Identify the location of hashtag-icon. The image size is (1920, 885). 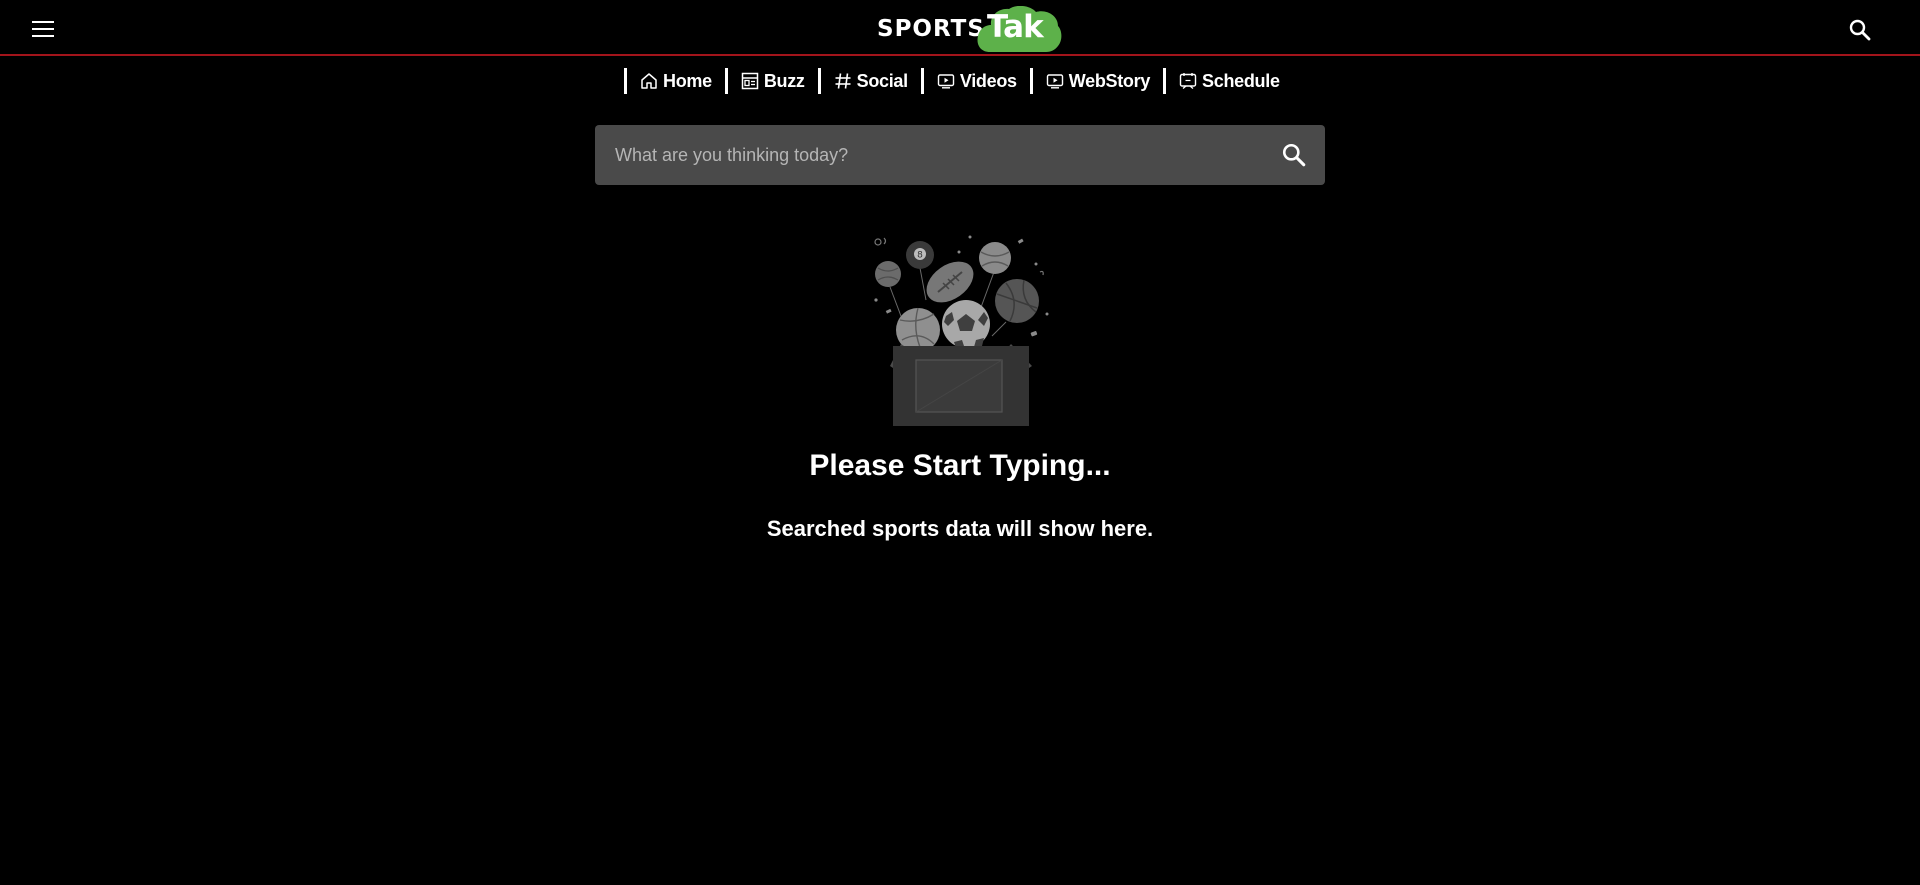
(843, 81).